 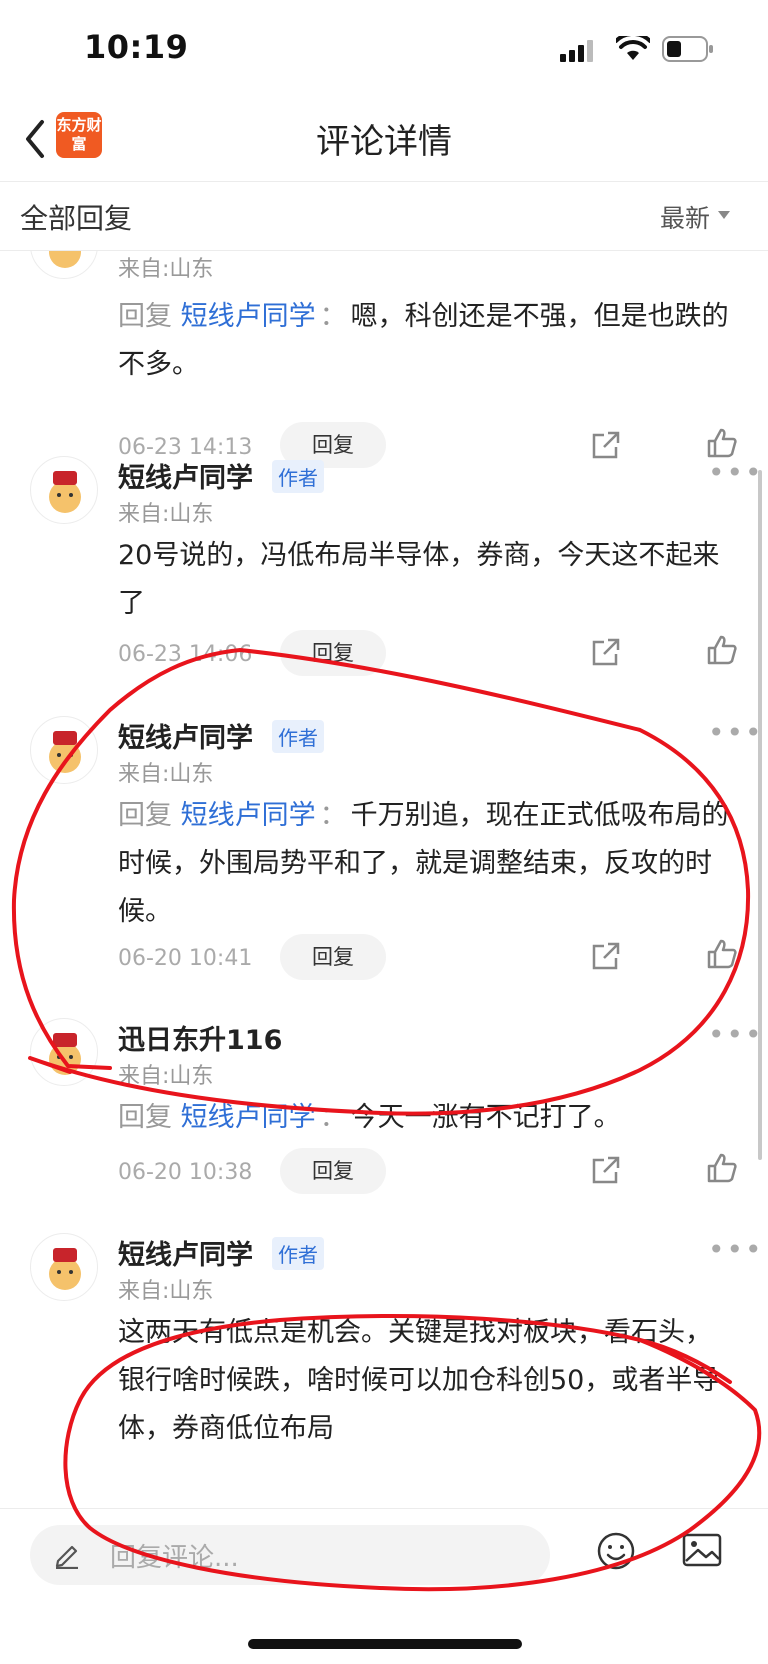 I want to click on username: 迅日东升116, so click(x=200, y=1037).